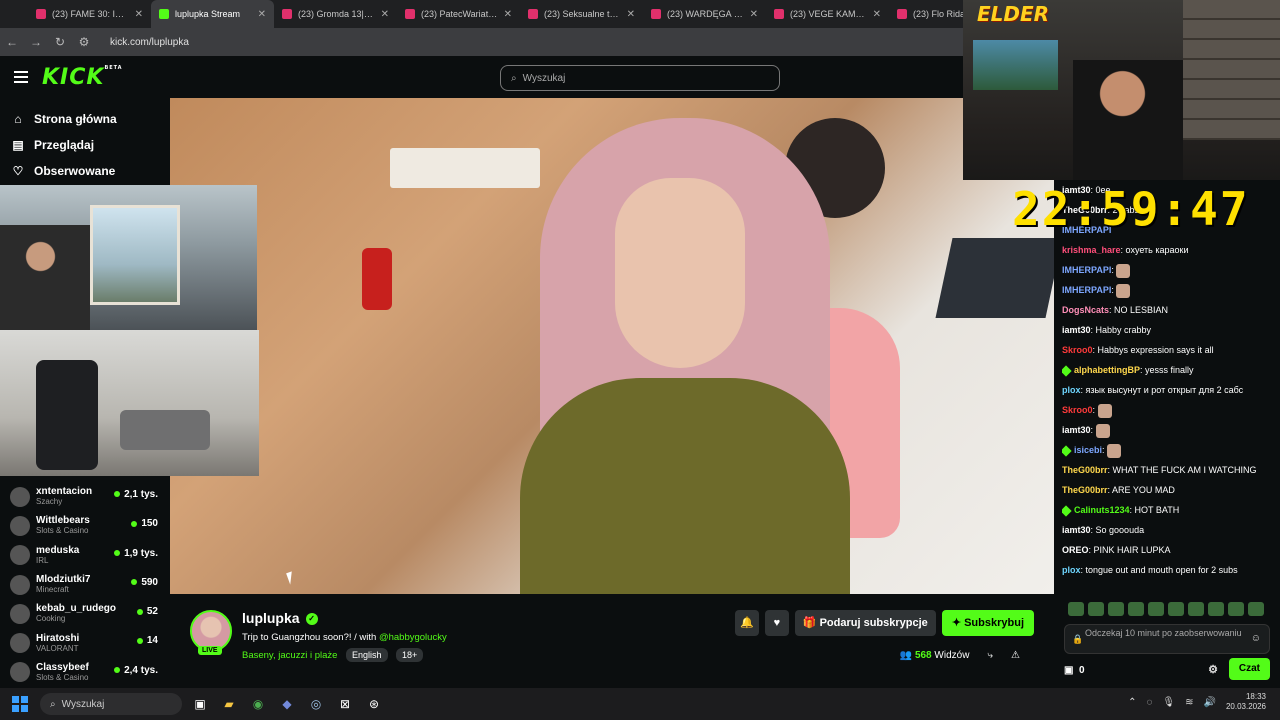  Describe the element at coordinates (85, 584) in the screenshot. I see `channel-item: Mlodziutki7 Minecraft 590` at that location.